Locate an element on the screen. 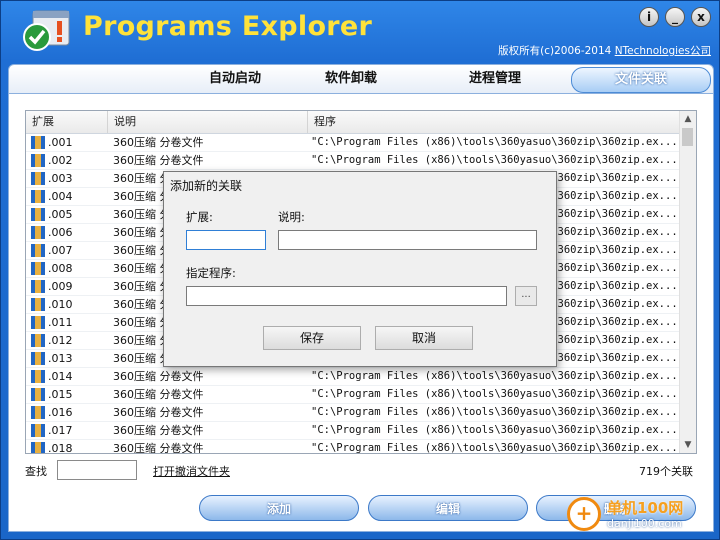 Image resolution: width=720 pixels, height=540 pixels. search-label: 查找 is located at coordinates (36, 471).